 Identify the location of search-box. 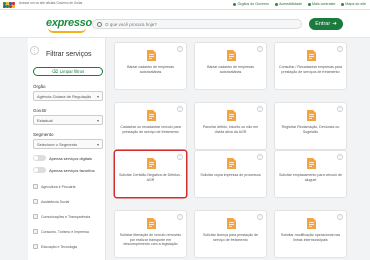
(197, 24).